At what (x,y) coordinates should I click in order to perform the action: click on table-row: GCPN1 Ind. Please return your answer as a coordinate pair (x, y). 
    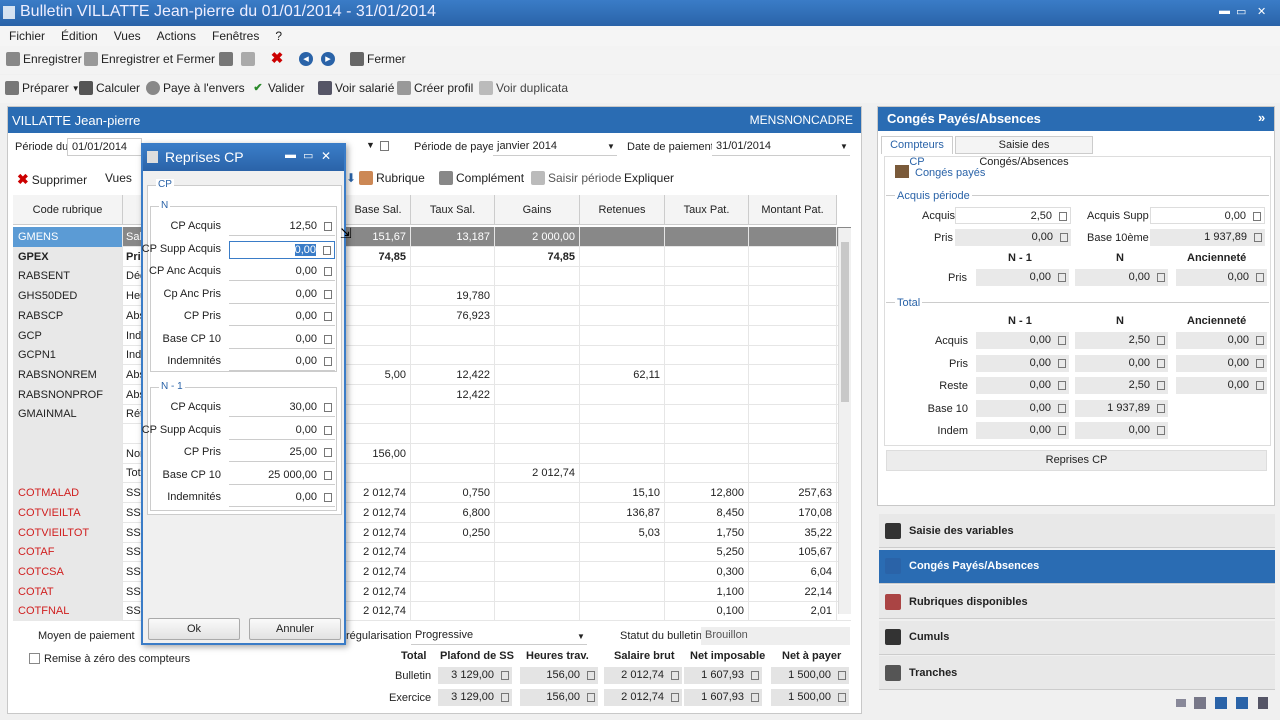
    Looking at the image, I should click on (432, 355).